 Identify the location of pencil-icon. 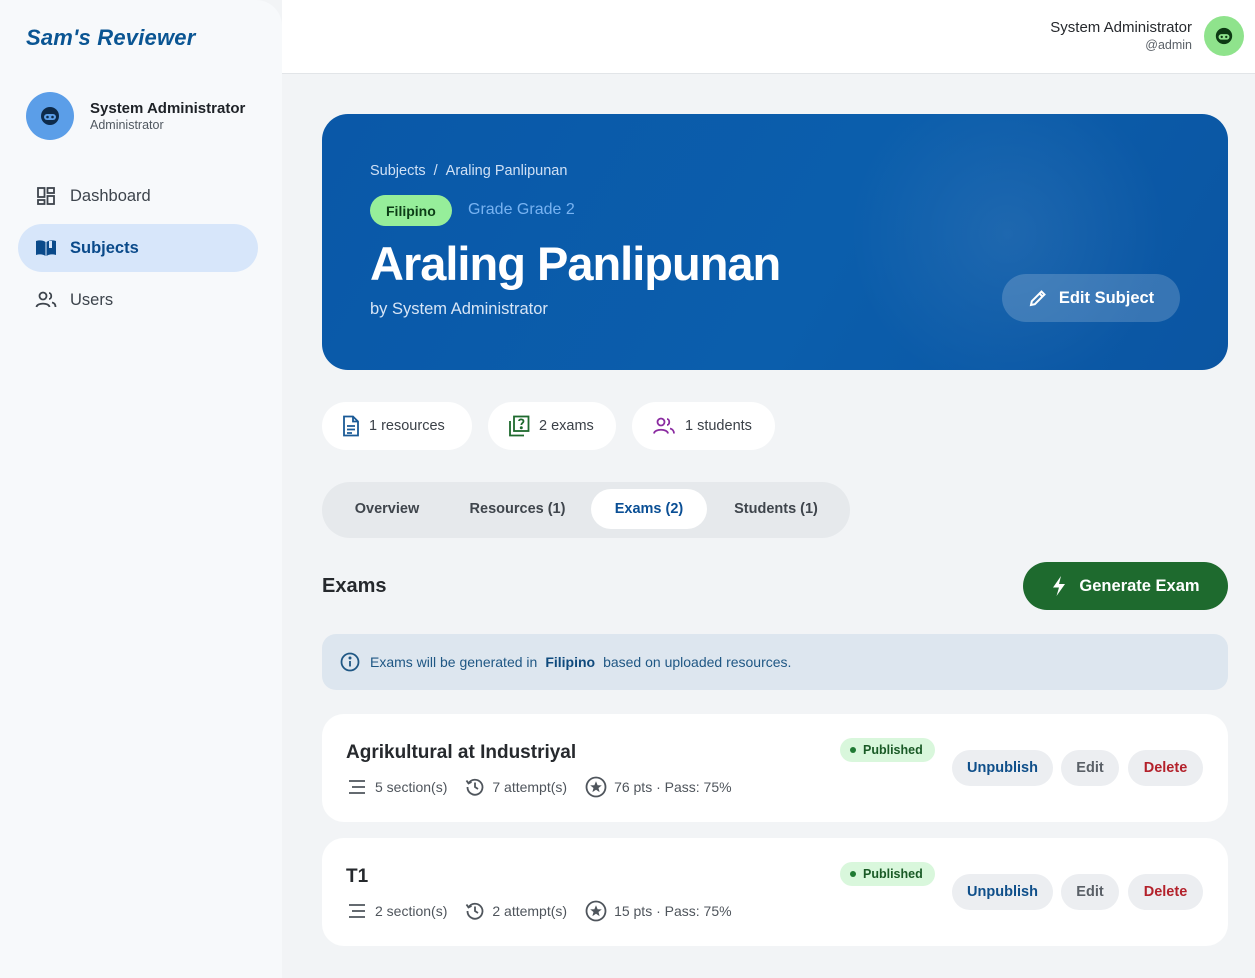
(1037, 298).